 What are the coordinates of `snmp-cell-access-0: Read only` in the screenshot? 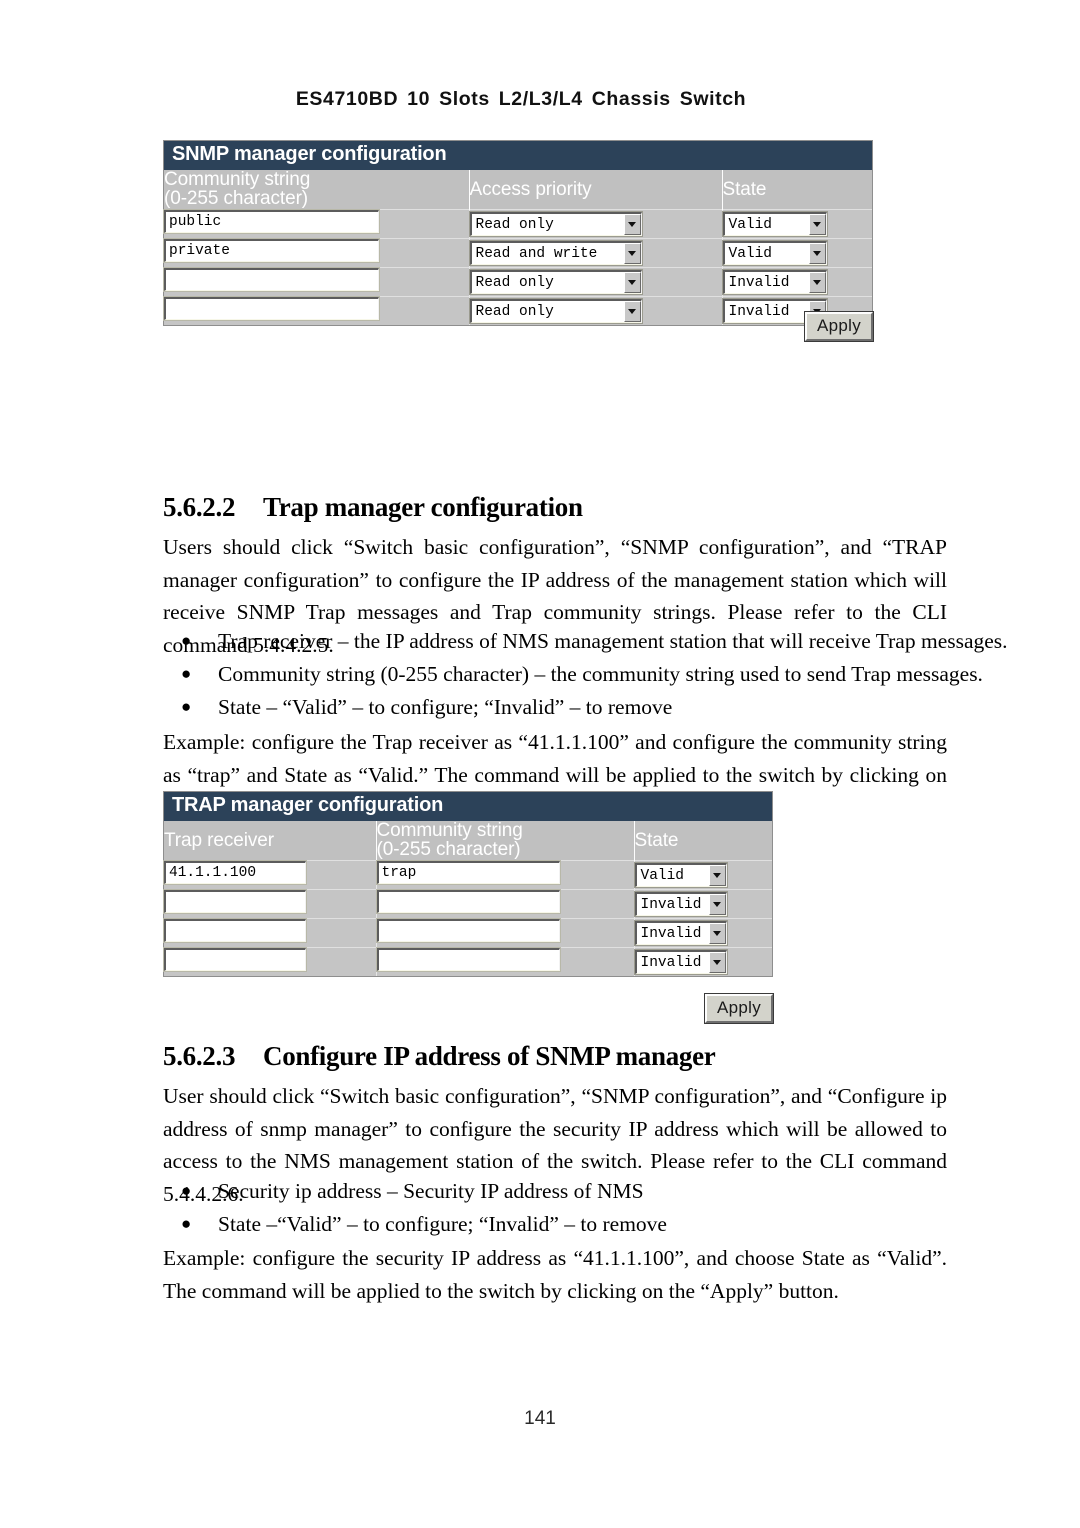 It's located at (595, 223).